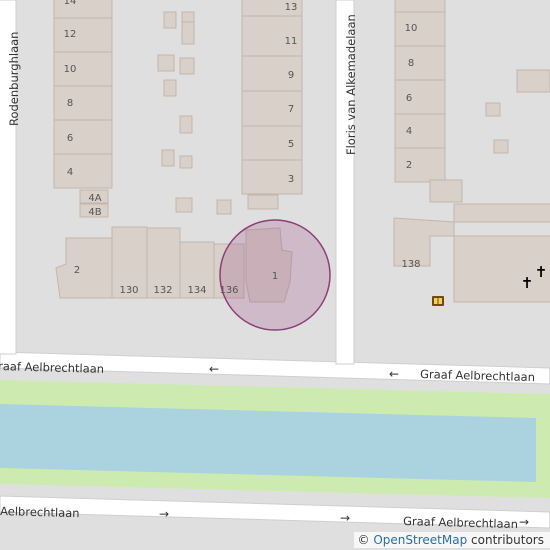 Image resolution: width=550 pixels, height=550 pixels. I want to click on housenumber: 134, so click(196, 290).